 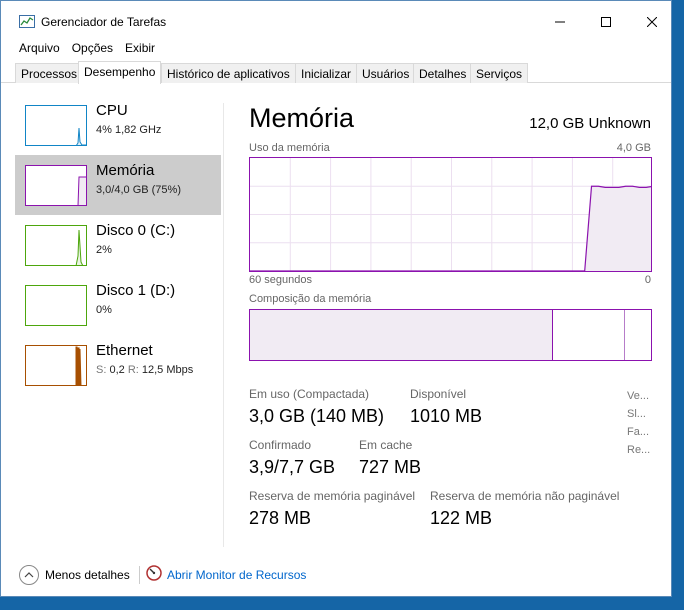 What do you see at coordinates (525, 496) in the screenshot?
I see `nonpaged-pool-label: Reserva de memória não paginável` at bounding box center [525, 496].